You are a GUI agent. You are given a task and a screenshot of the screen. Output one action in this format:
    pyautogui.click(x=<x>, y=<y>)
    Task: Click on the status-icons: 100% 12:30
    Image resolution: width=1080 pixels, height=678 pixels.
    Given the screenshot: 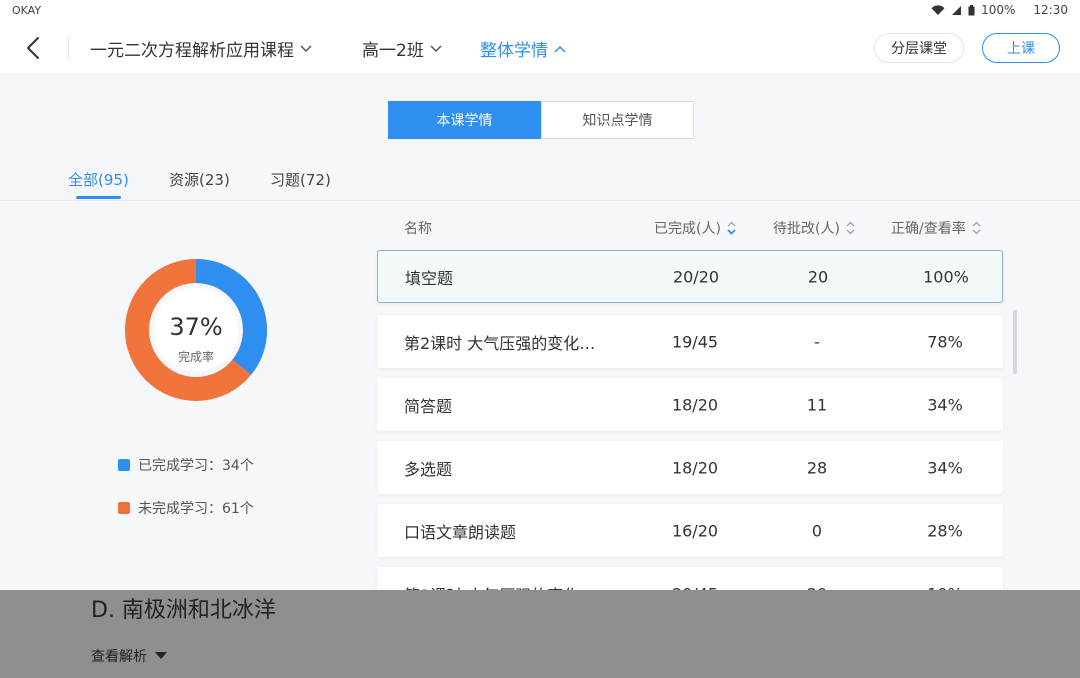 What is the action you would take?
    pyautogui.click(x=999, y=10)
    